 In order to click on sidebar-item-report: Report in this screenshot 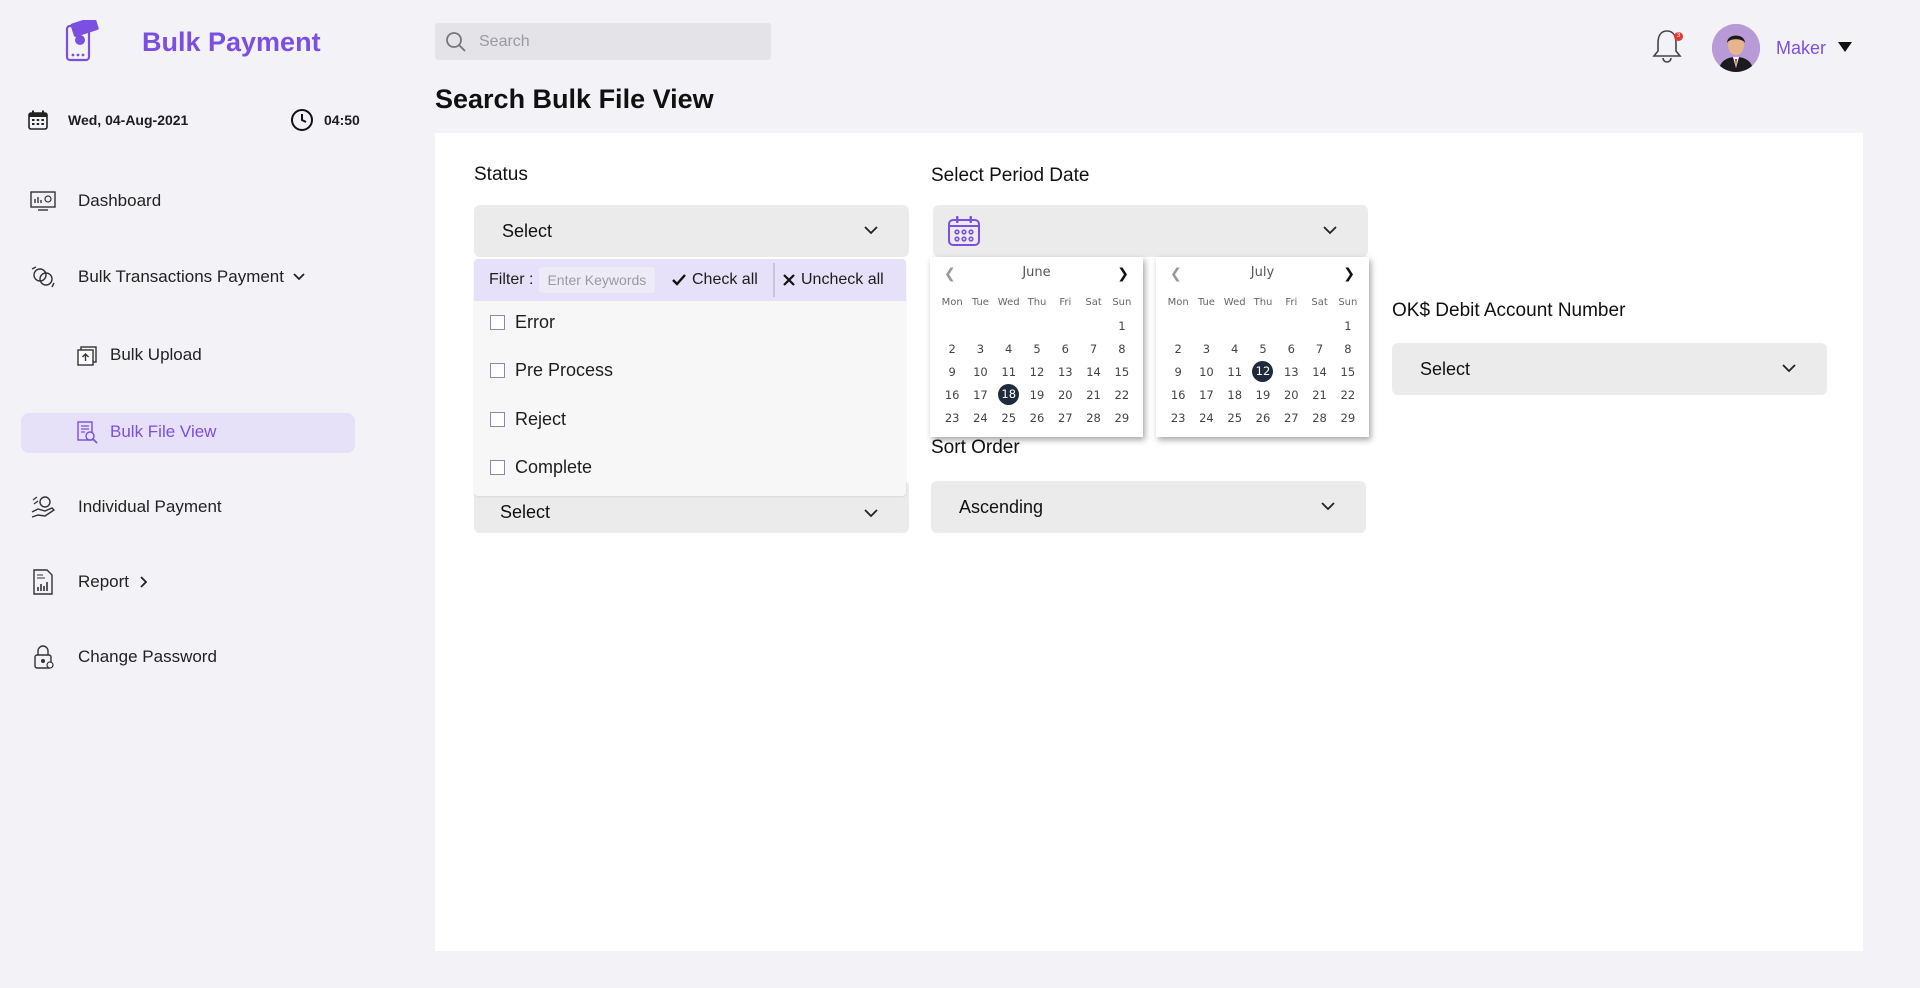, I will do `click(89, 582)`.